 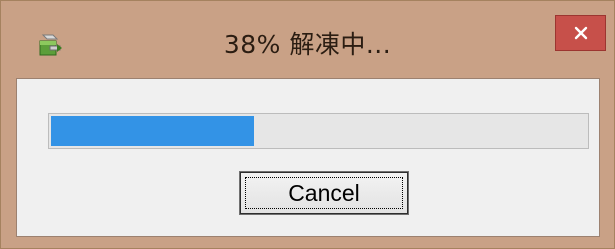 I want to click on cancel-button-label: Cancel, so click(x=324, y=192).